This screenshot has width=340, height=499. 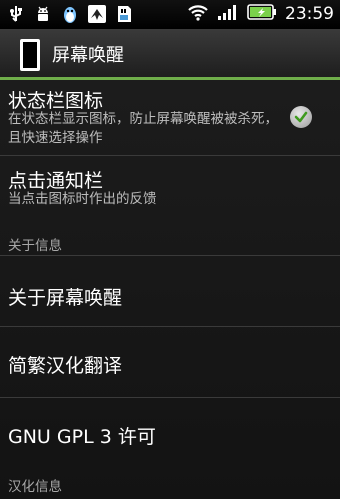 I want to click on notification-icons, so click(x=70, y=14).